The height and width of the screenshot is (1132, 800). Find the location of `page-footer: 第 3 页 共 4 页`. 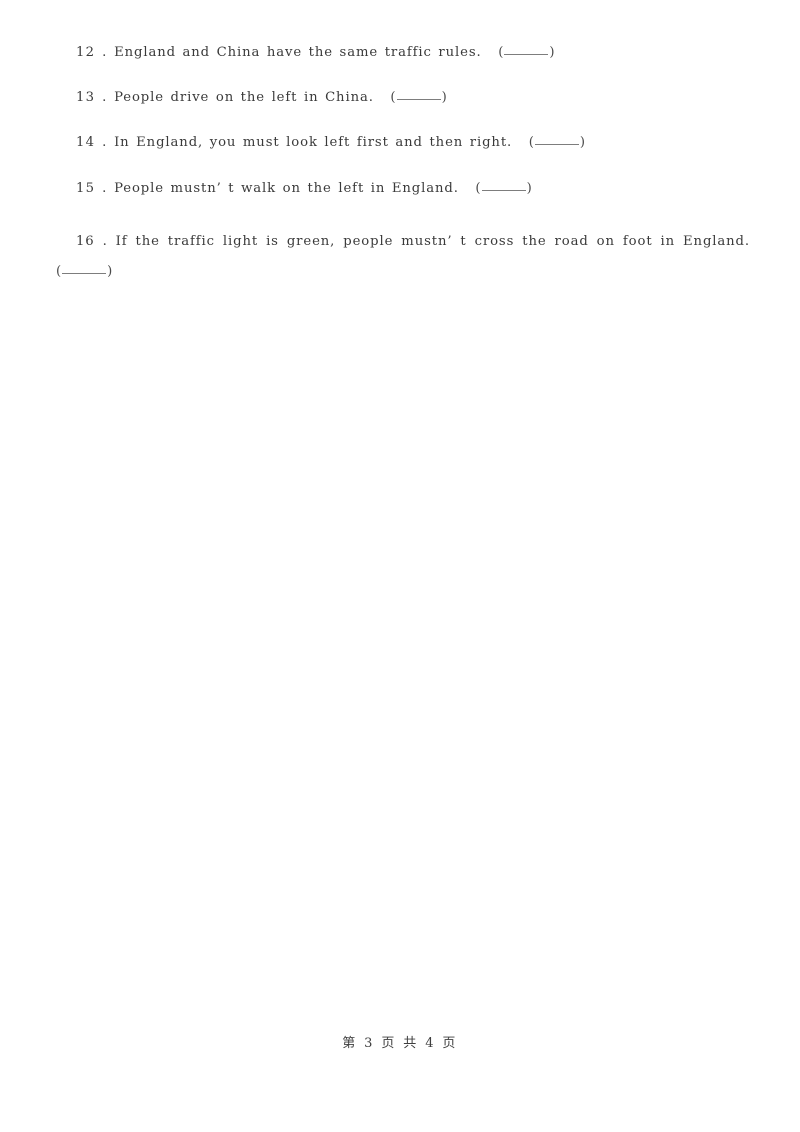

page-footer: 第 3 页 共 4 页 is located at coordinates (400, 1043).